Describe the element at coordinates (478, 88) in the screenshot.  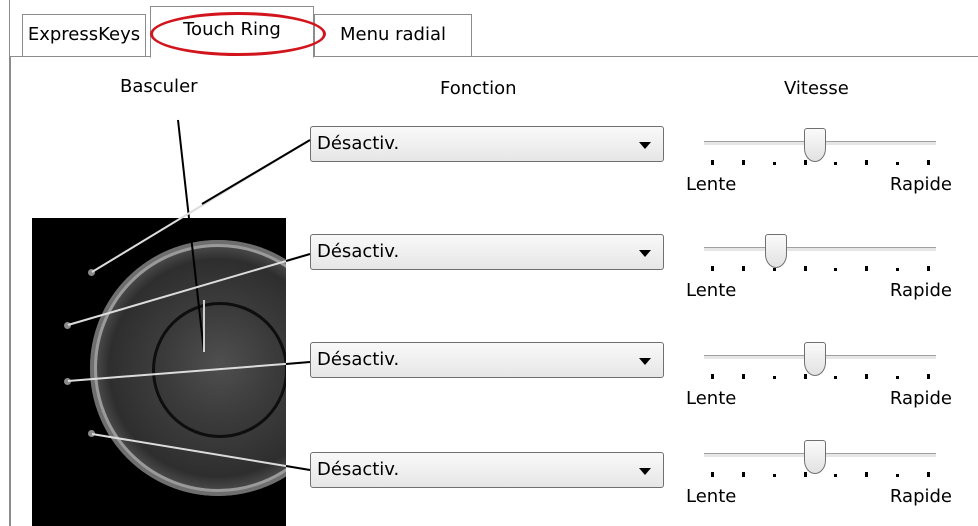
I see `header-fonction: Fonction` at that location.